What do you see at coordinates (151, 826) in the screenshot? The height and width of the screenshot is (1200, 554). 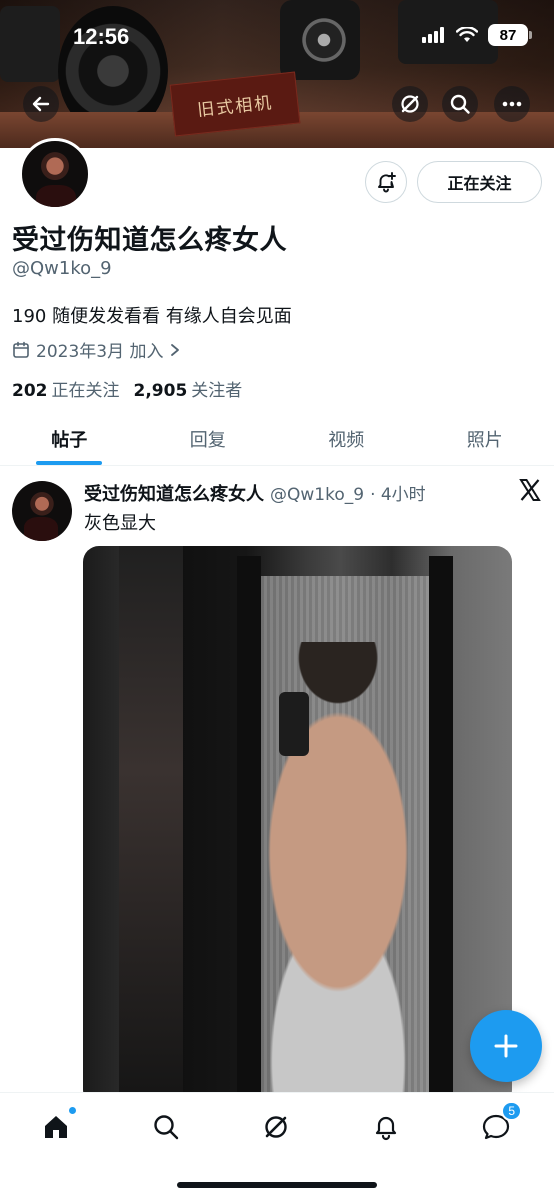 I see `media-mirror` at bounding box center [151, 826].